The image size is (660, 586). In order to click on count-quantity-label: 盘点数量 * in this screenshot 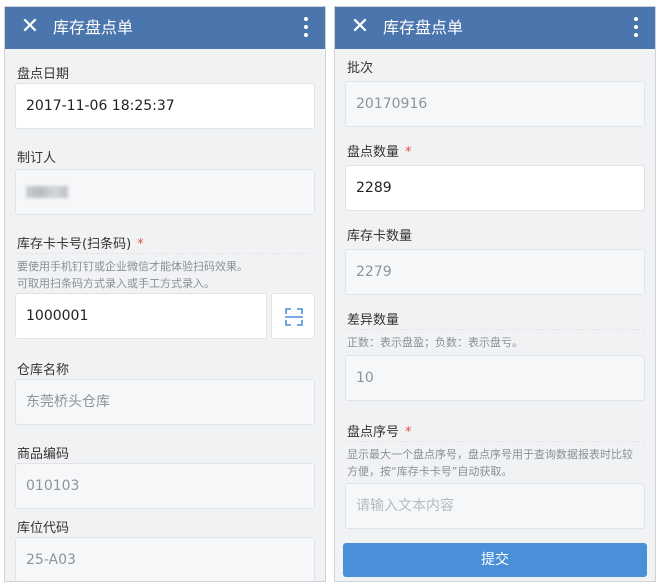, I will do `click(379, 150)`.